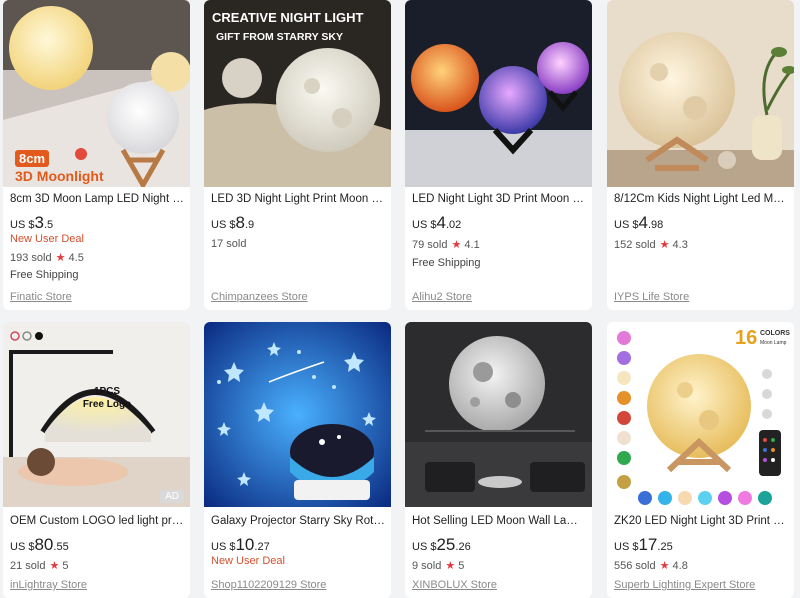 This screenshot has width=800, height=598. What do you see at coordinates (648, 544) in the screenshot?
I see `price-integer: 17` at bounding box center [648, 544].